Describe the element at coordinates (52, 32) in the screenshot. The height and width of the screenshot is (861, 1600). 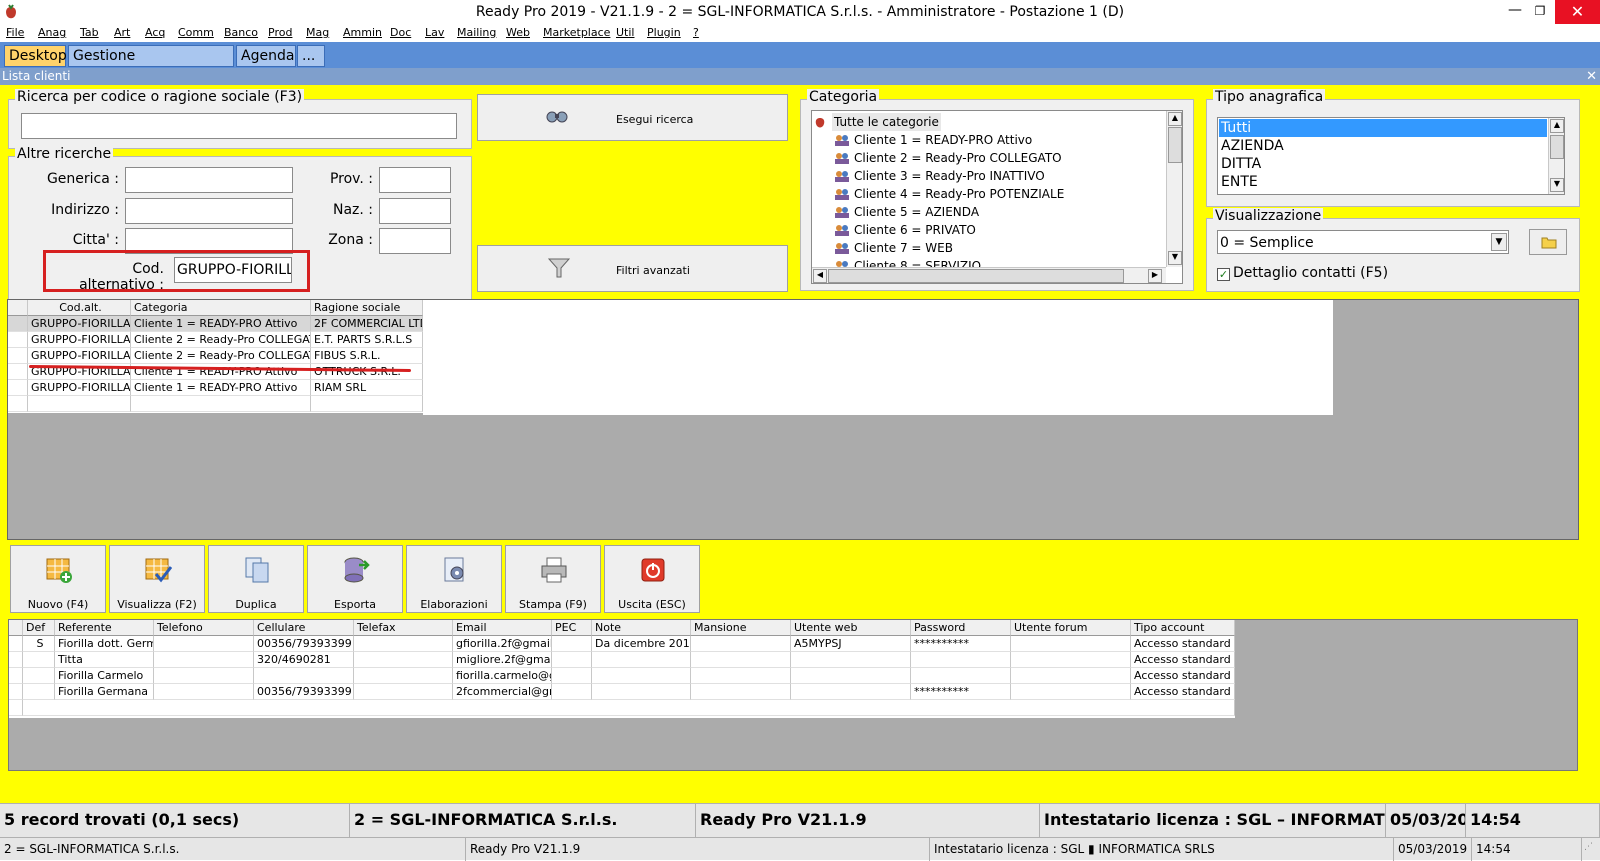
I see `menu-anag: Anag` at that location.